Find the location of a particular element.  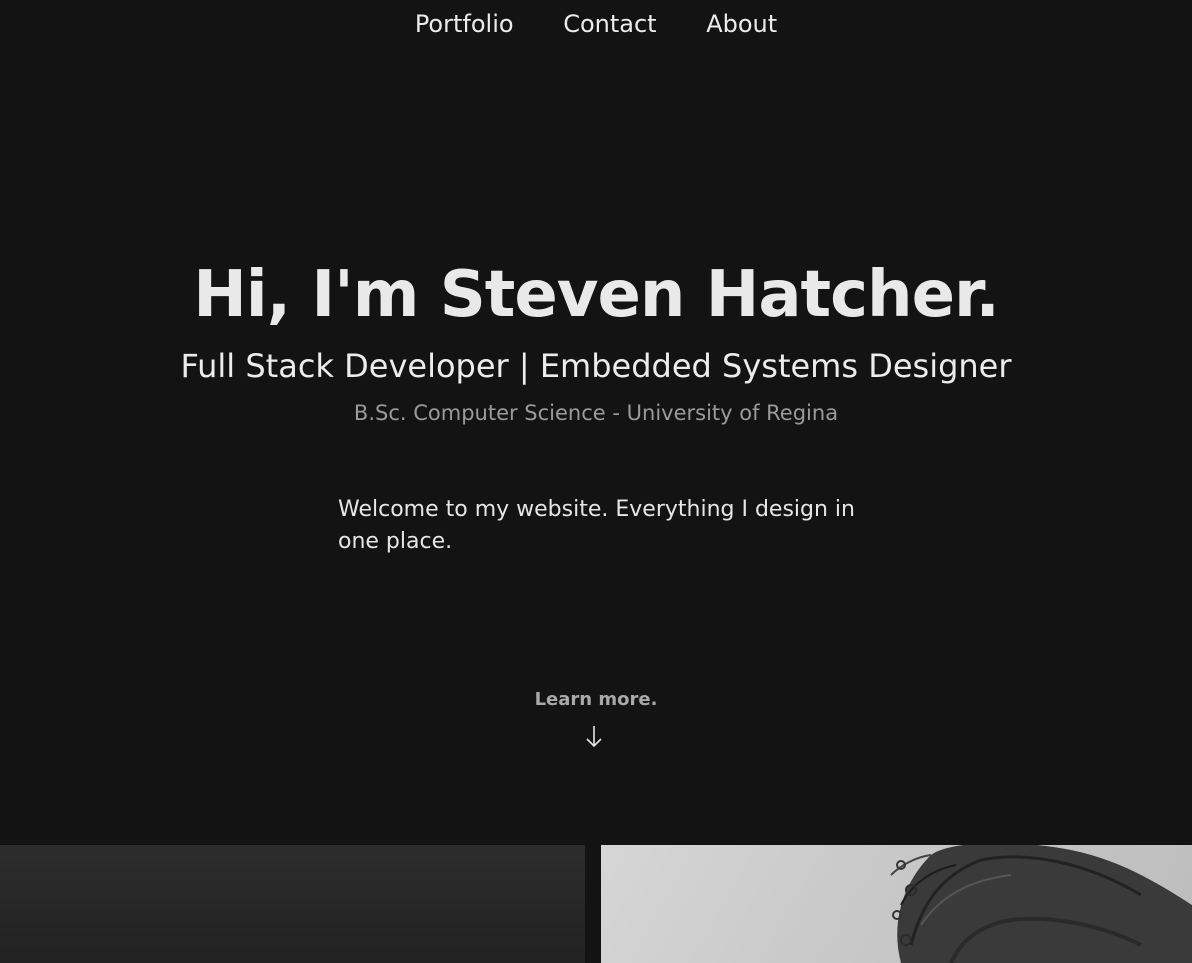

nav-portfolio-link: Portfolio is located at coordinates (464, 24).